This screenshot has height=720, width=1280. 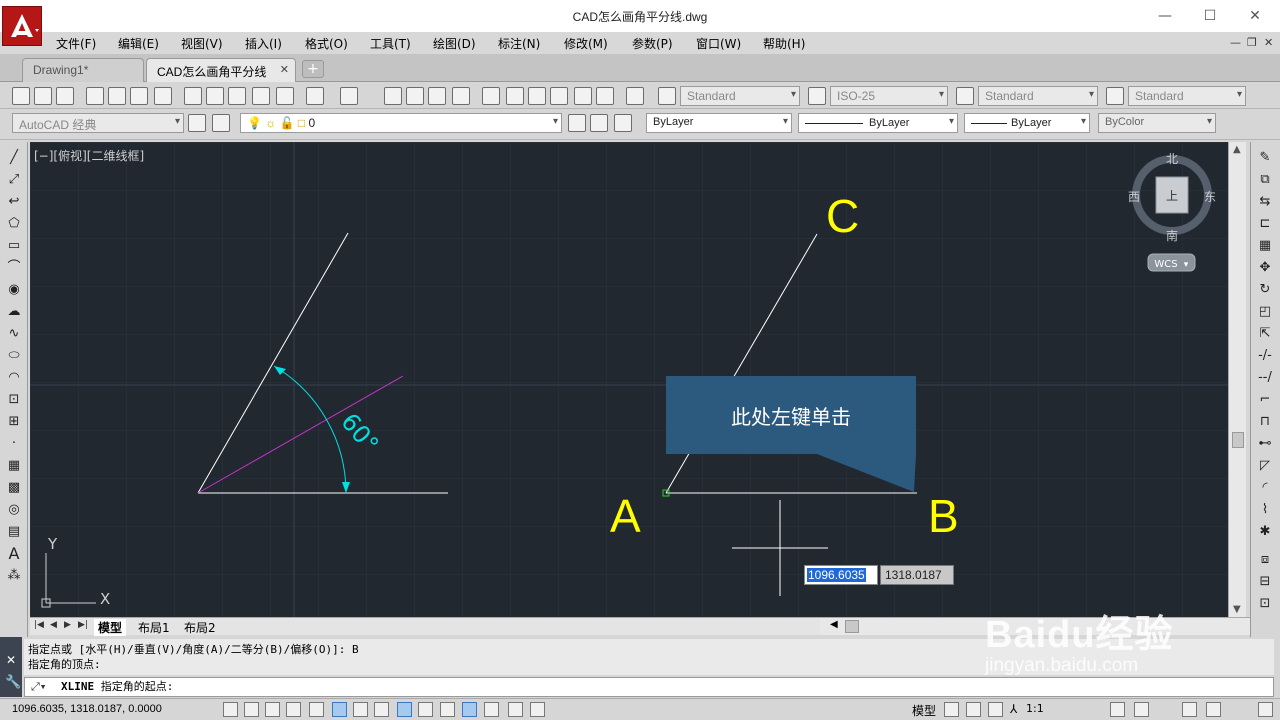 What do you see at coordinates (515, 709) in the screenshot?
I see `selection-cycling-icon` at bounding box center [515, 709].